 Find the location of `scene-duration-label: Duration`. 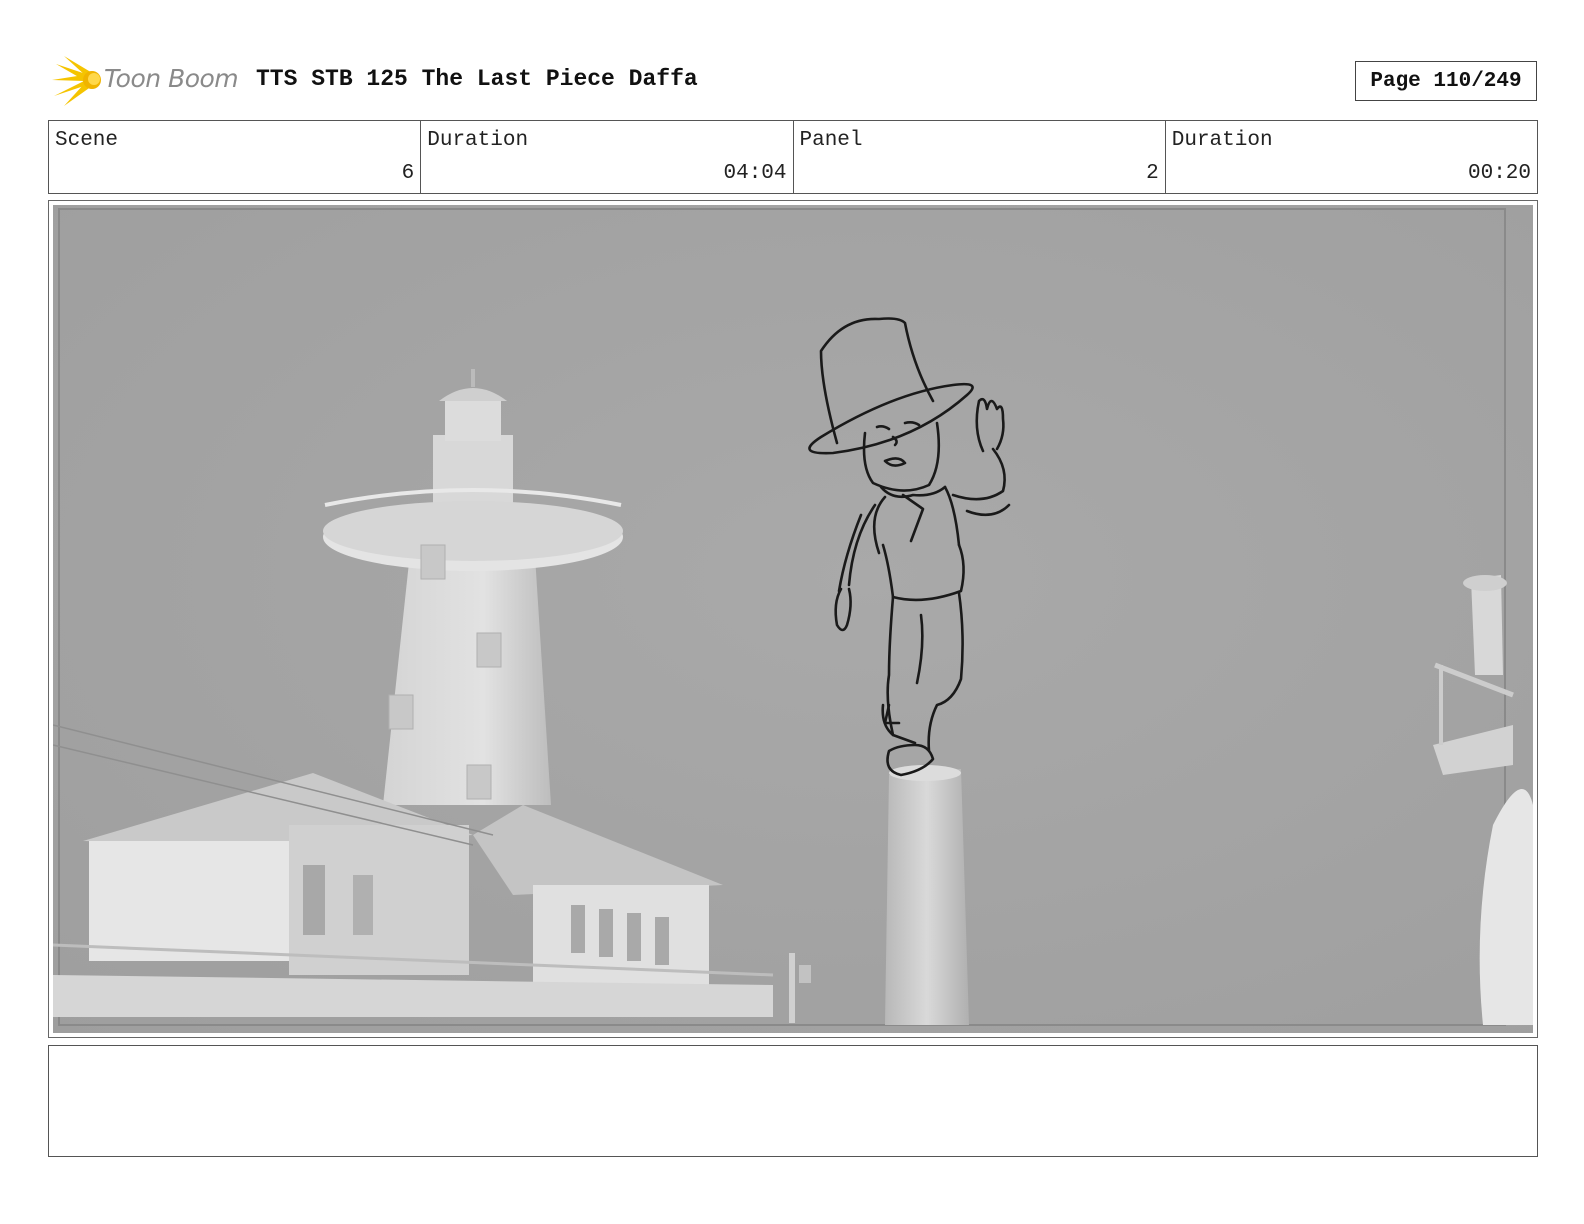

scene-duration-label: Duration is located at coordinates (478, 140).